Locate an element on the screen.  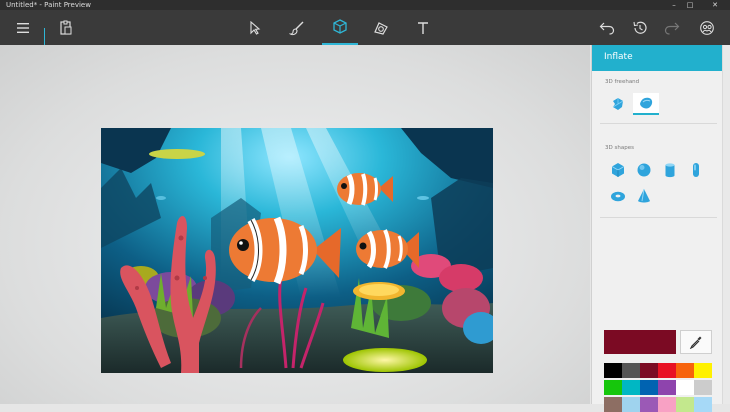
panel-title: Inflate is located at coordinates (618, 57).